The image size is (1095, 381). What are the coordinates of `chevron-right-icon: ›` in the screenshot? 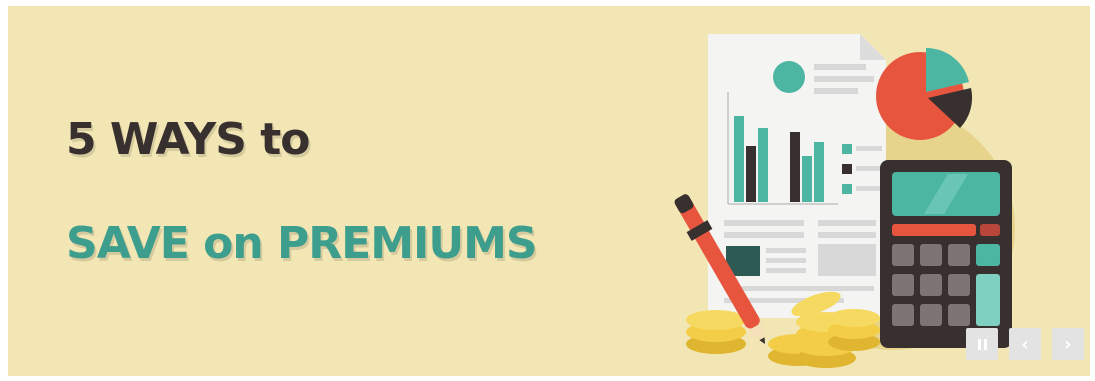 It's located at (1068, 344).